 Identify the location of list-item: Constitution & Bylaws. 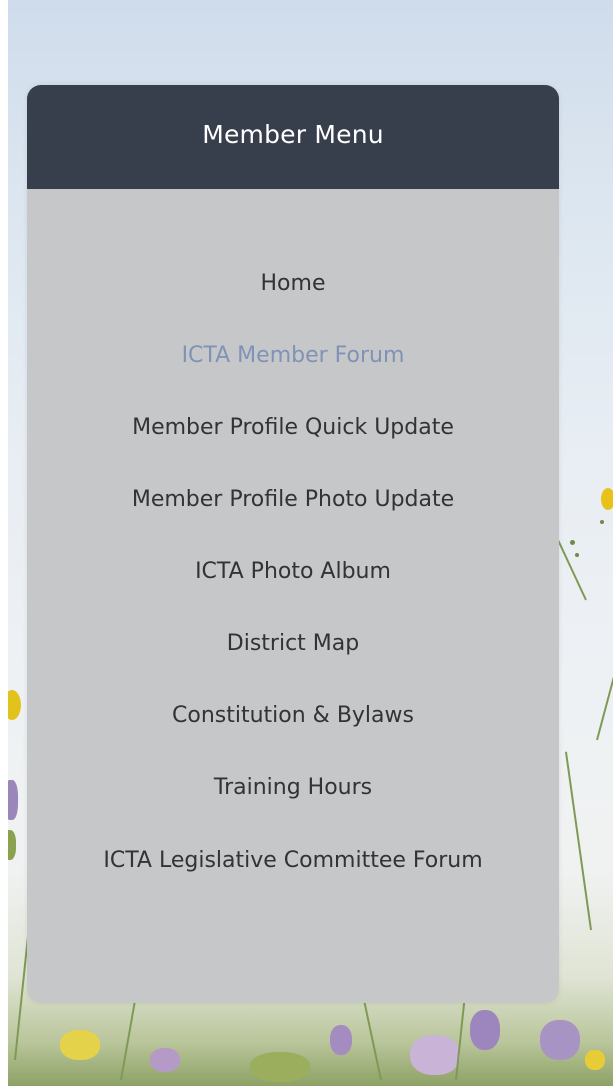
(293, 716).